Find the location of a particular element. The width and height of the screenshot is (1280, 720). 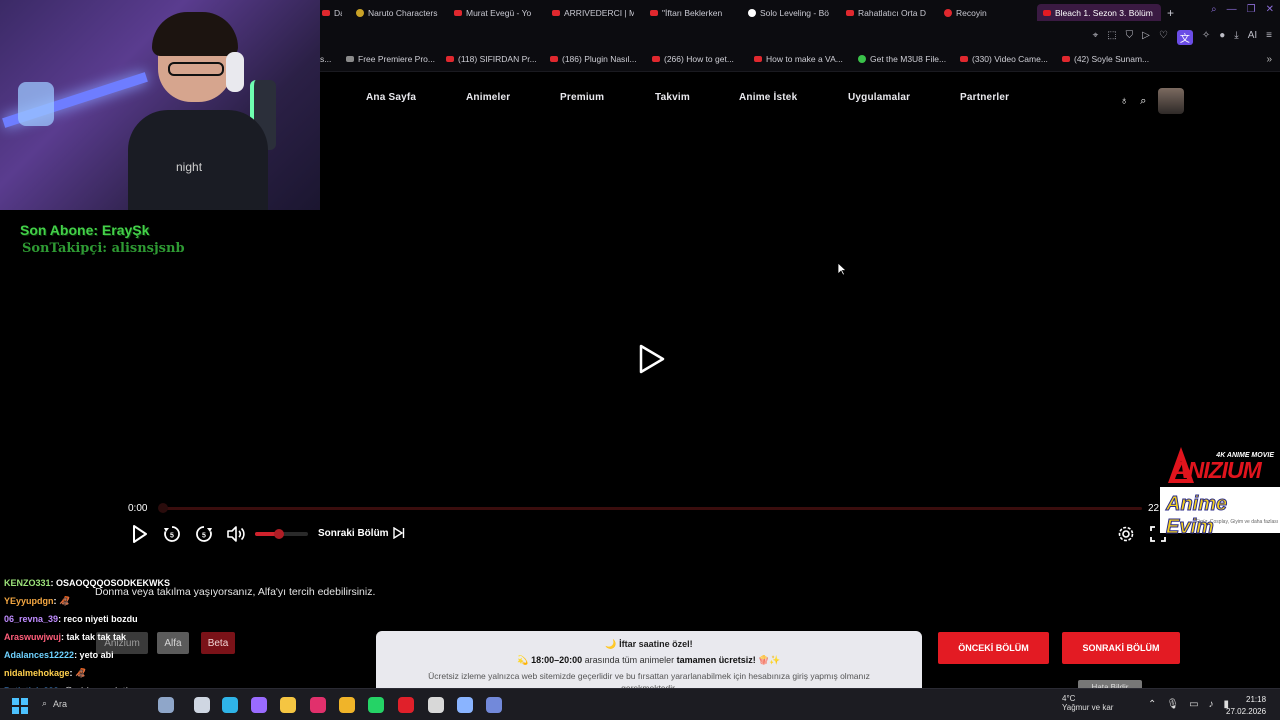

forward-5-icon: 5 is located at coordinates (204, 534).